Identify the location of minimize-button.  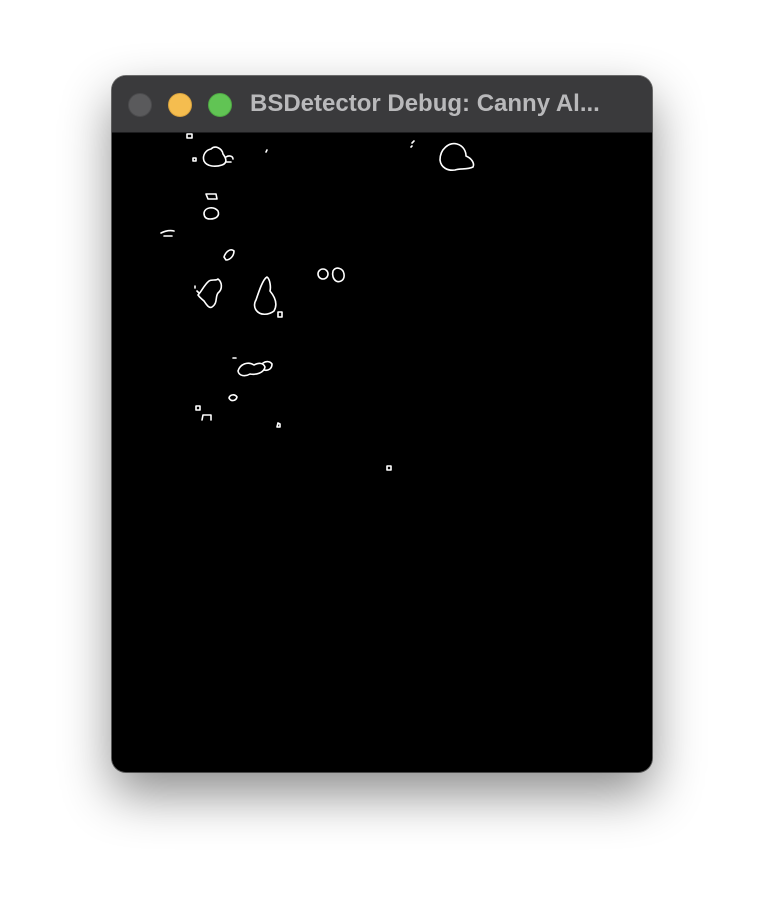
(180, 105).